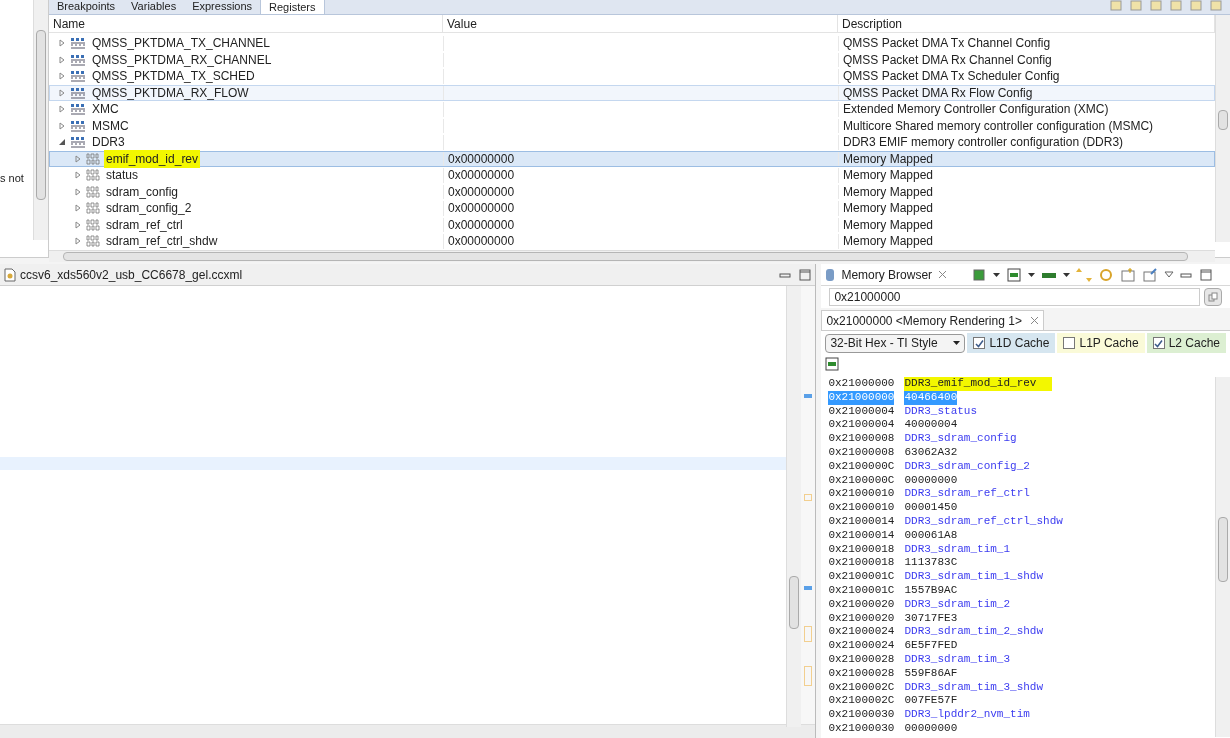  Describe the element at coordinates (931, 508) in the screenshot. I see `memory-value: 00001450` at that location.